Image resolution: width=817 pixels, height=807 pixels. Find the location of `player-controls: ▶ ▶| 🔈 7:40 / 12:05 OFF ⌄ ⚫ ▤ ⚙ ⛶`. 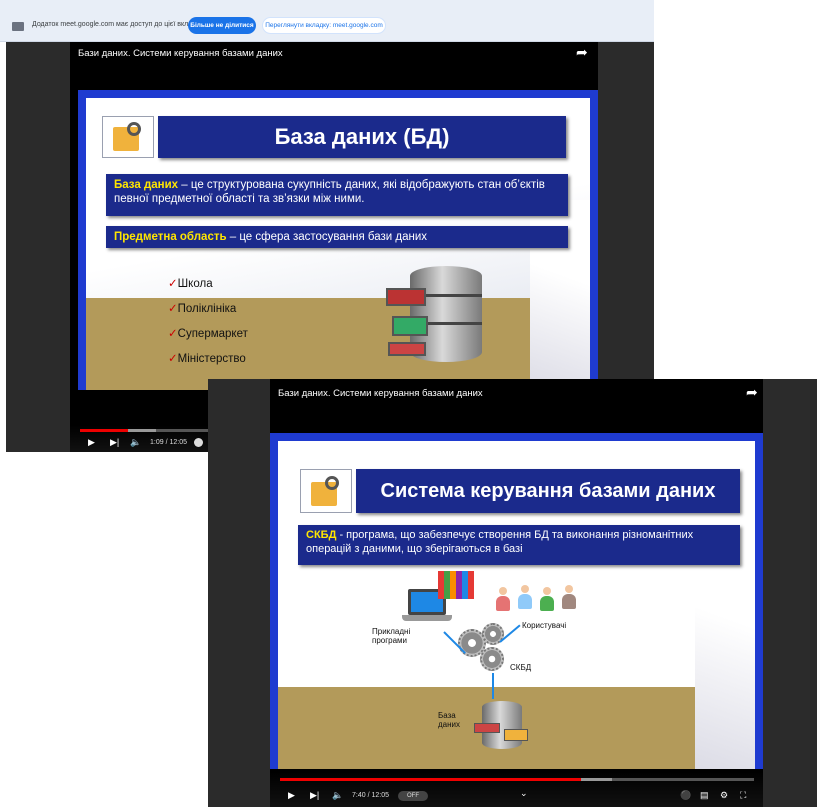

player-controls: ▶ ▶| 🔈 7:40 / 12:05 OFF ⌄ ⚫ ▤ ⚙ ⛶ is located at coordinates (516, 789).